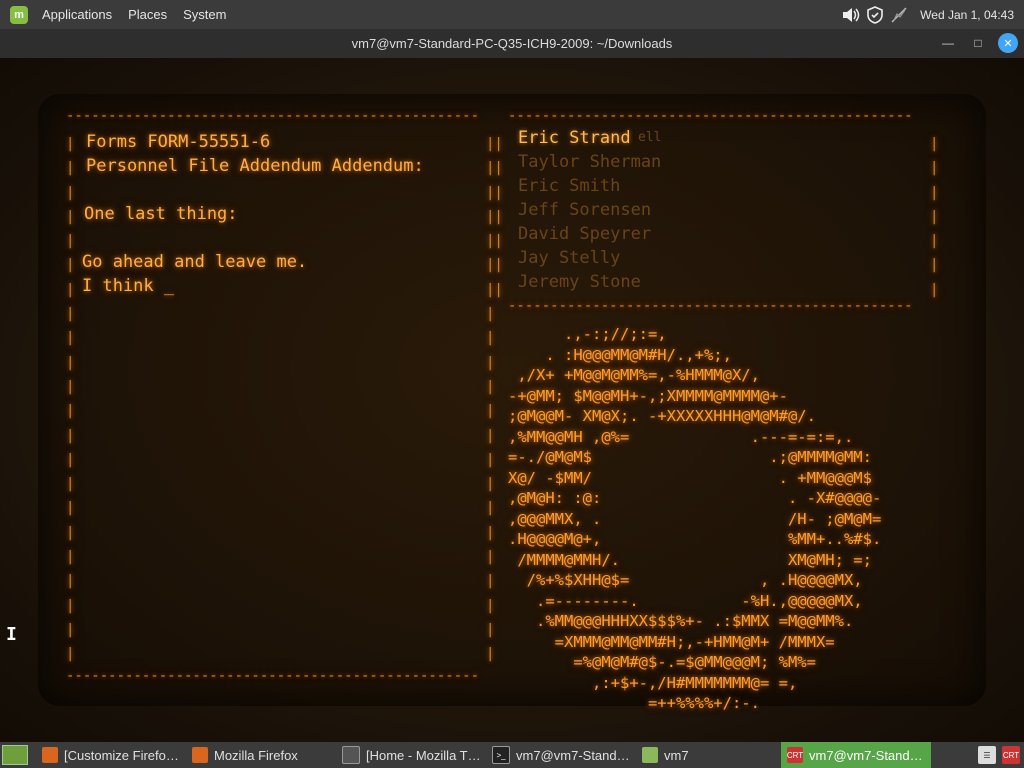 Image resolution: width=1024 pixels, height=768 pixels. Describe the element at coordinates (128, 286) in the screenshot. I see `form-line-3: I think _` at that location.